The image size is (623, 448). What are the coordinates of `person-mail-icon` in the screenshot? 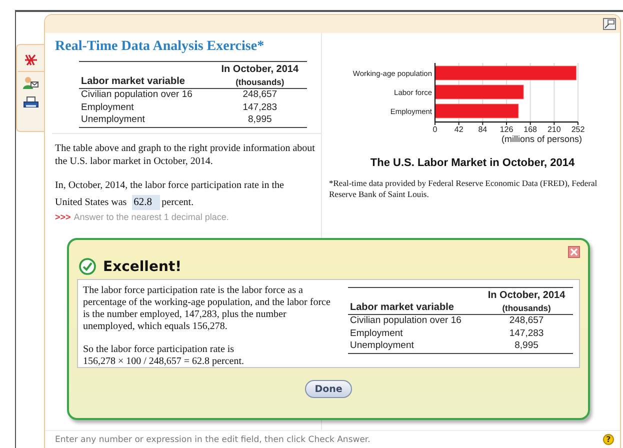 It's located at (30, 83).